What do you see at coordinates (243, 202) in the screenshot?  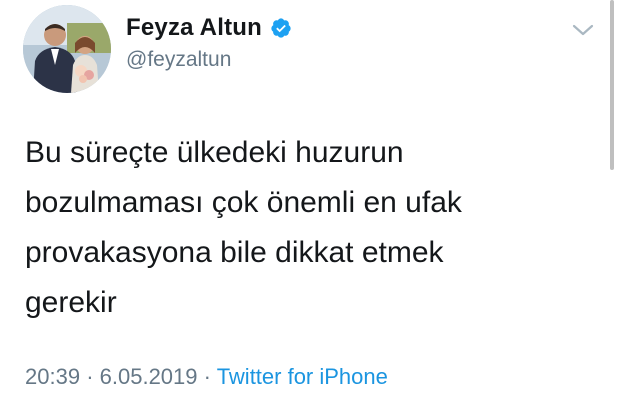 I see `tweet-text-line: bozulmaması çok önemli en ufak` at bounding box center [243, 202].